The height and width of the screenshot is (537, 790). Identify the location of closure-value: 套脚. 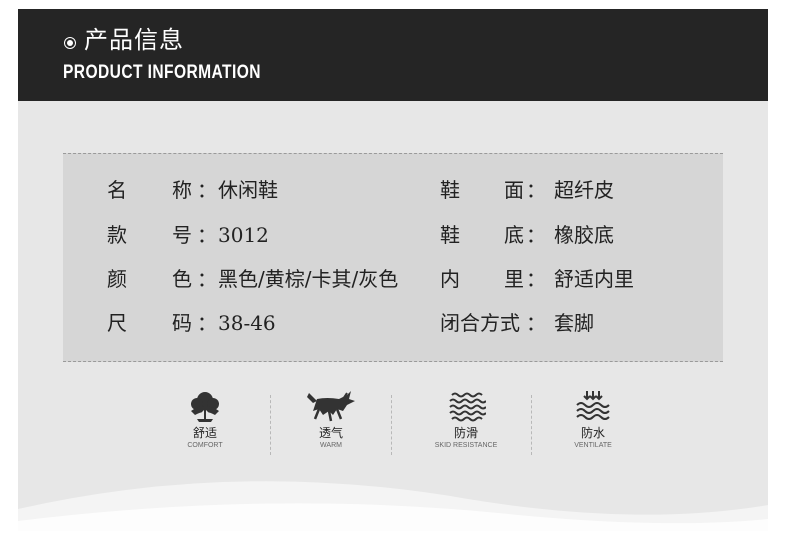
(574, 323).